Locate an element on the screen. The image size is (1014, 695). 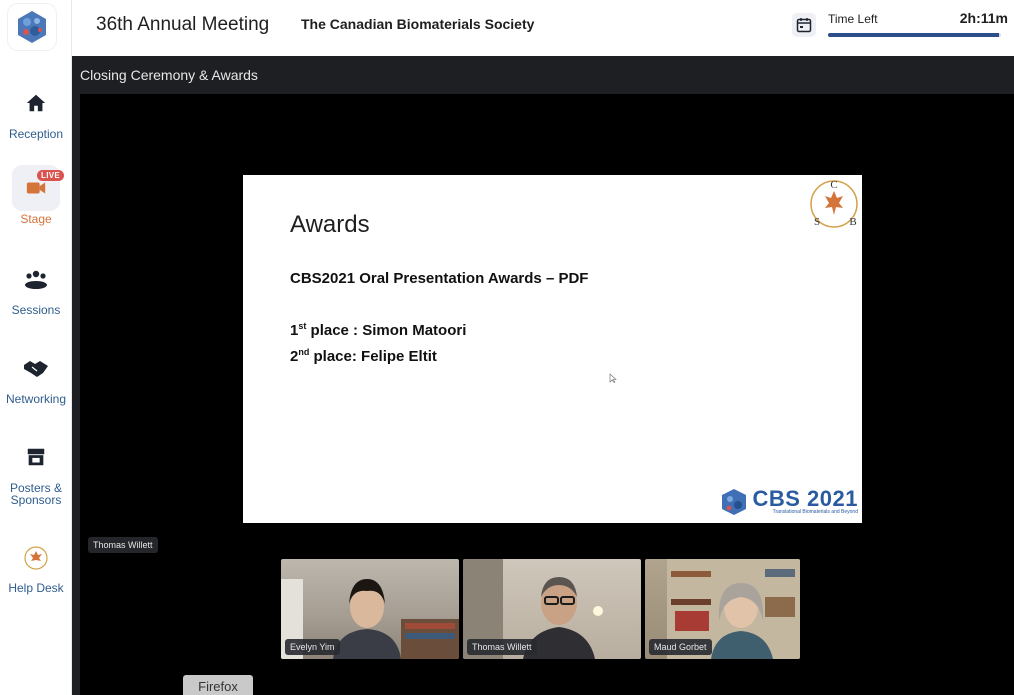
csb-logo-icon is located at coordinates (36, 558).